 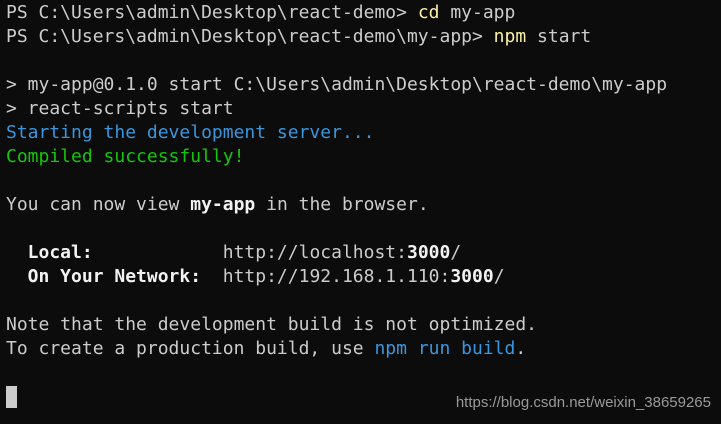 I want to click on message-text: ., so click(x=521, y=348).